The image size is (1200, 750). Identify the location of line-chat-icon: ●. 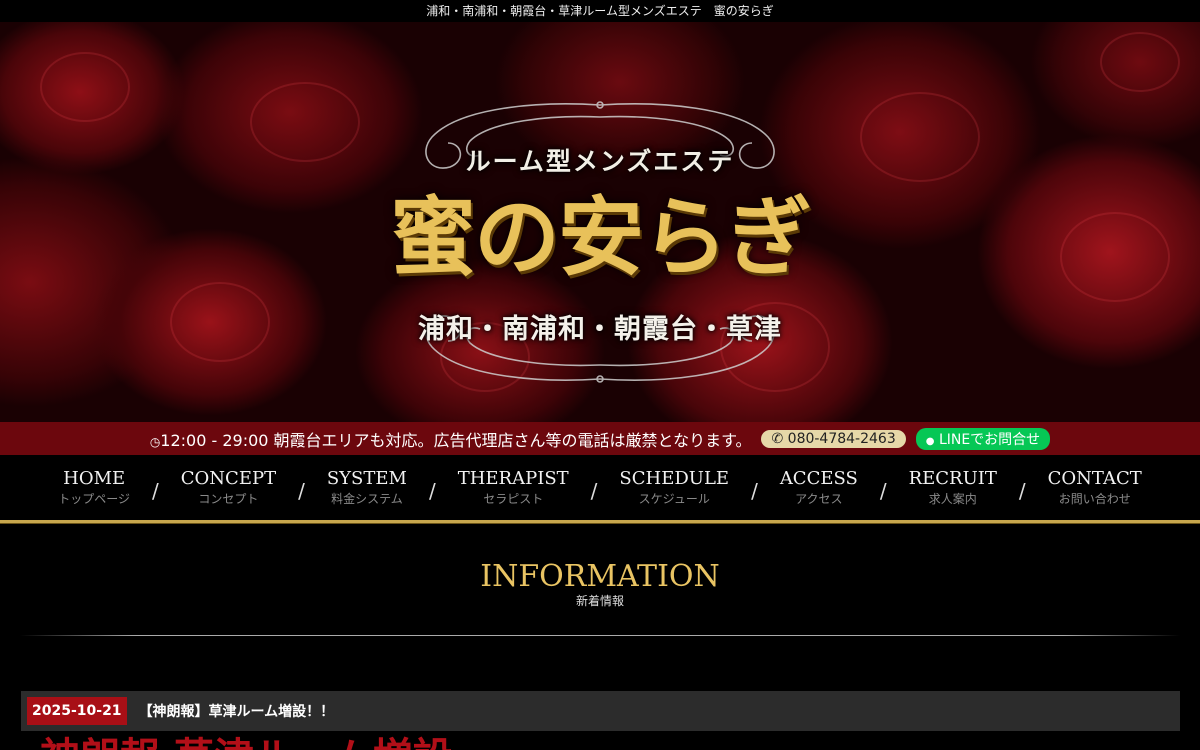
(930, 441).